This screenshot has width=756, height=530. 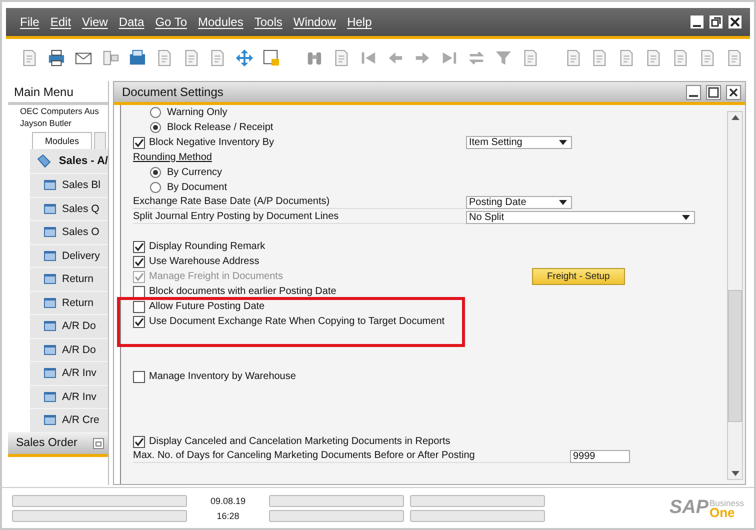 What do you see at coordinates (100, 140) in the screenshot?
I see `tab` at bounding box center [100, 140].